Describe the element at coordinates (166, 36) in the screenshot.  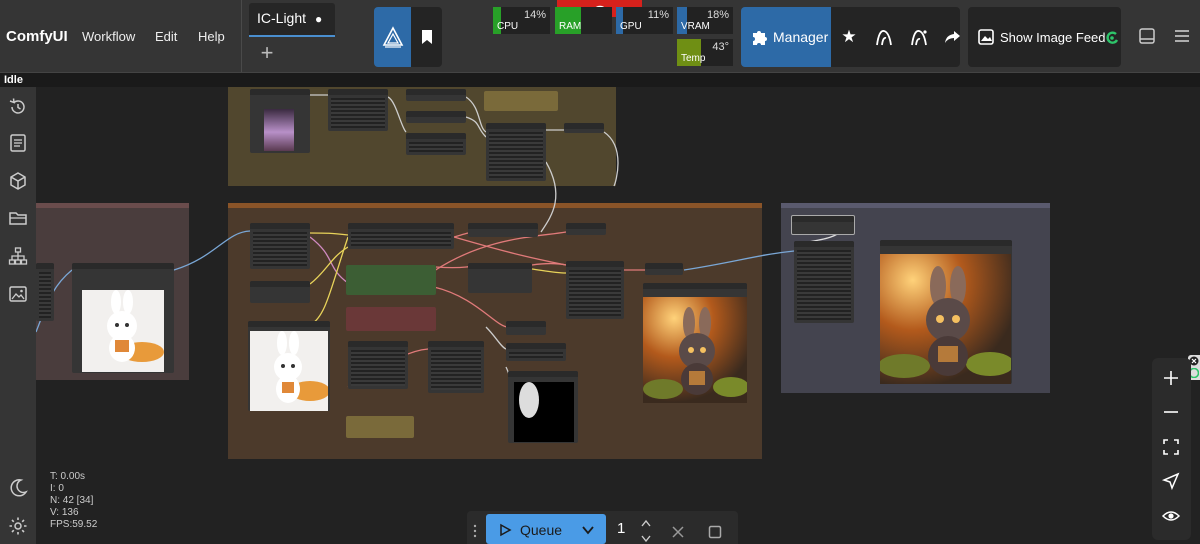
I see `menu-edit: Edit` at that location.